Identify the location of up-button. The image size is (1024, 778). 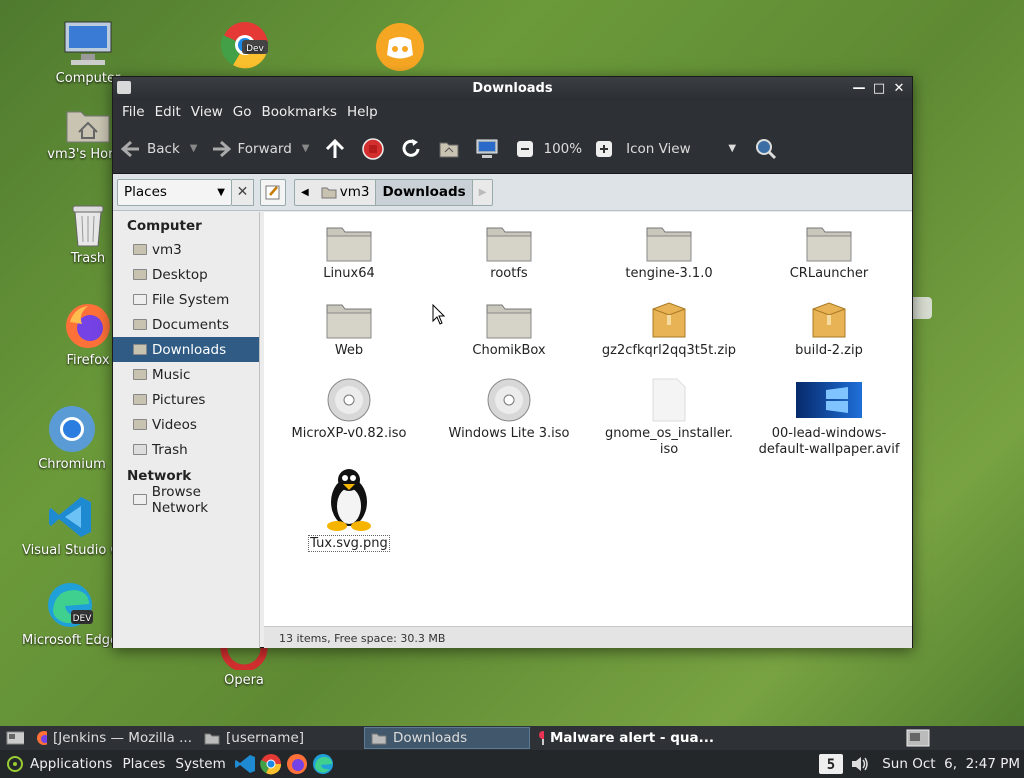
(335, 149).